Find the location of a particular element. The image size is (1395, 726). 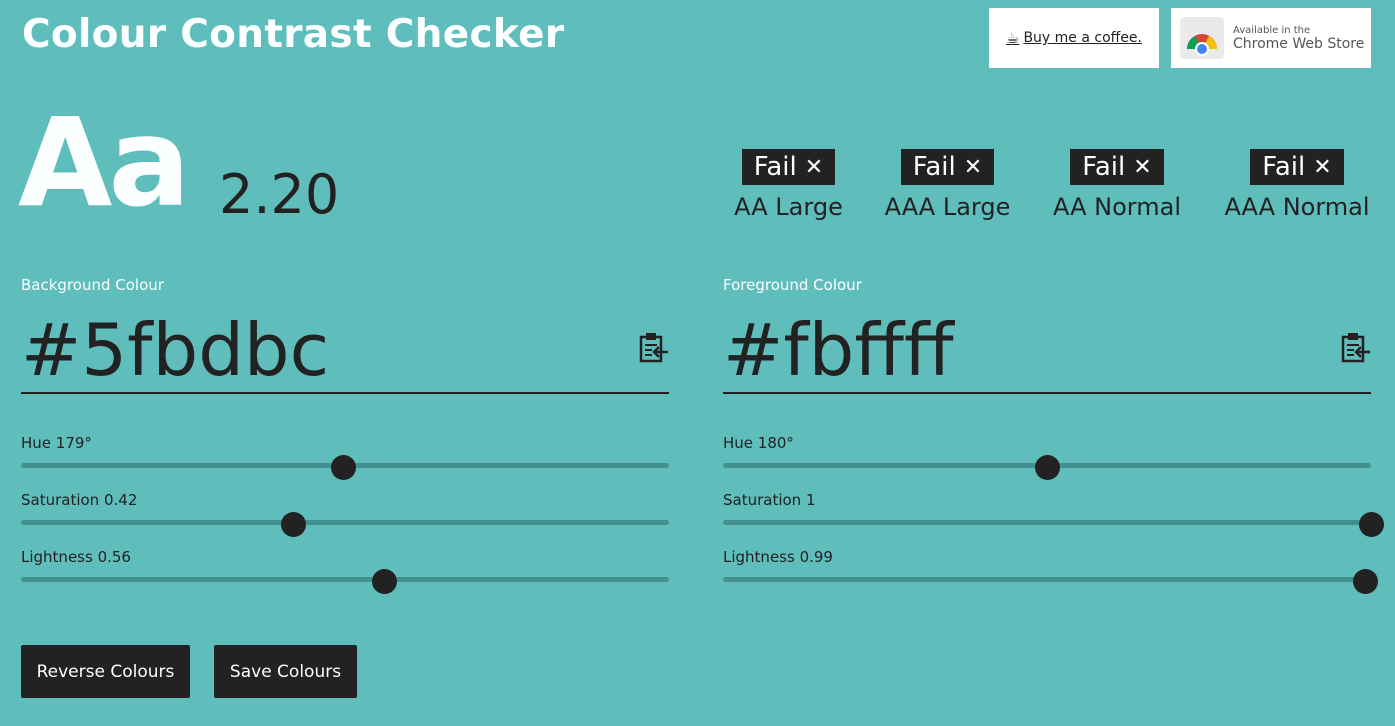

foreground-hue-slider: Hue 180° is located at coordinates (1047, 462).